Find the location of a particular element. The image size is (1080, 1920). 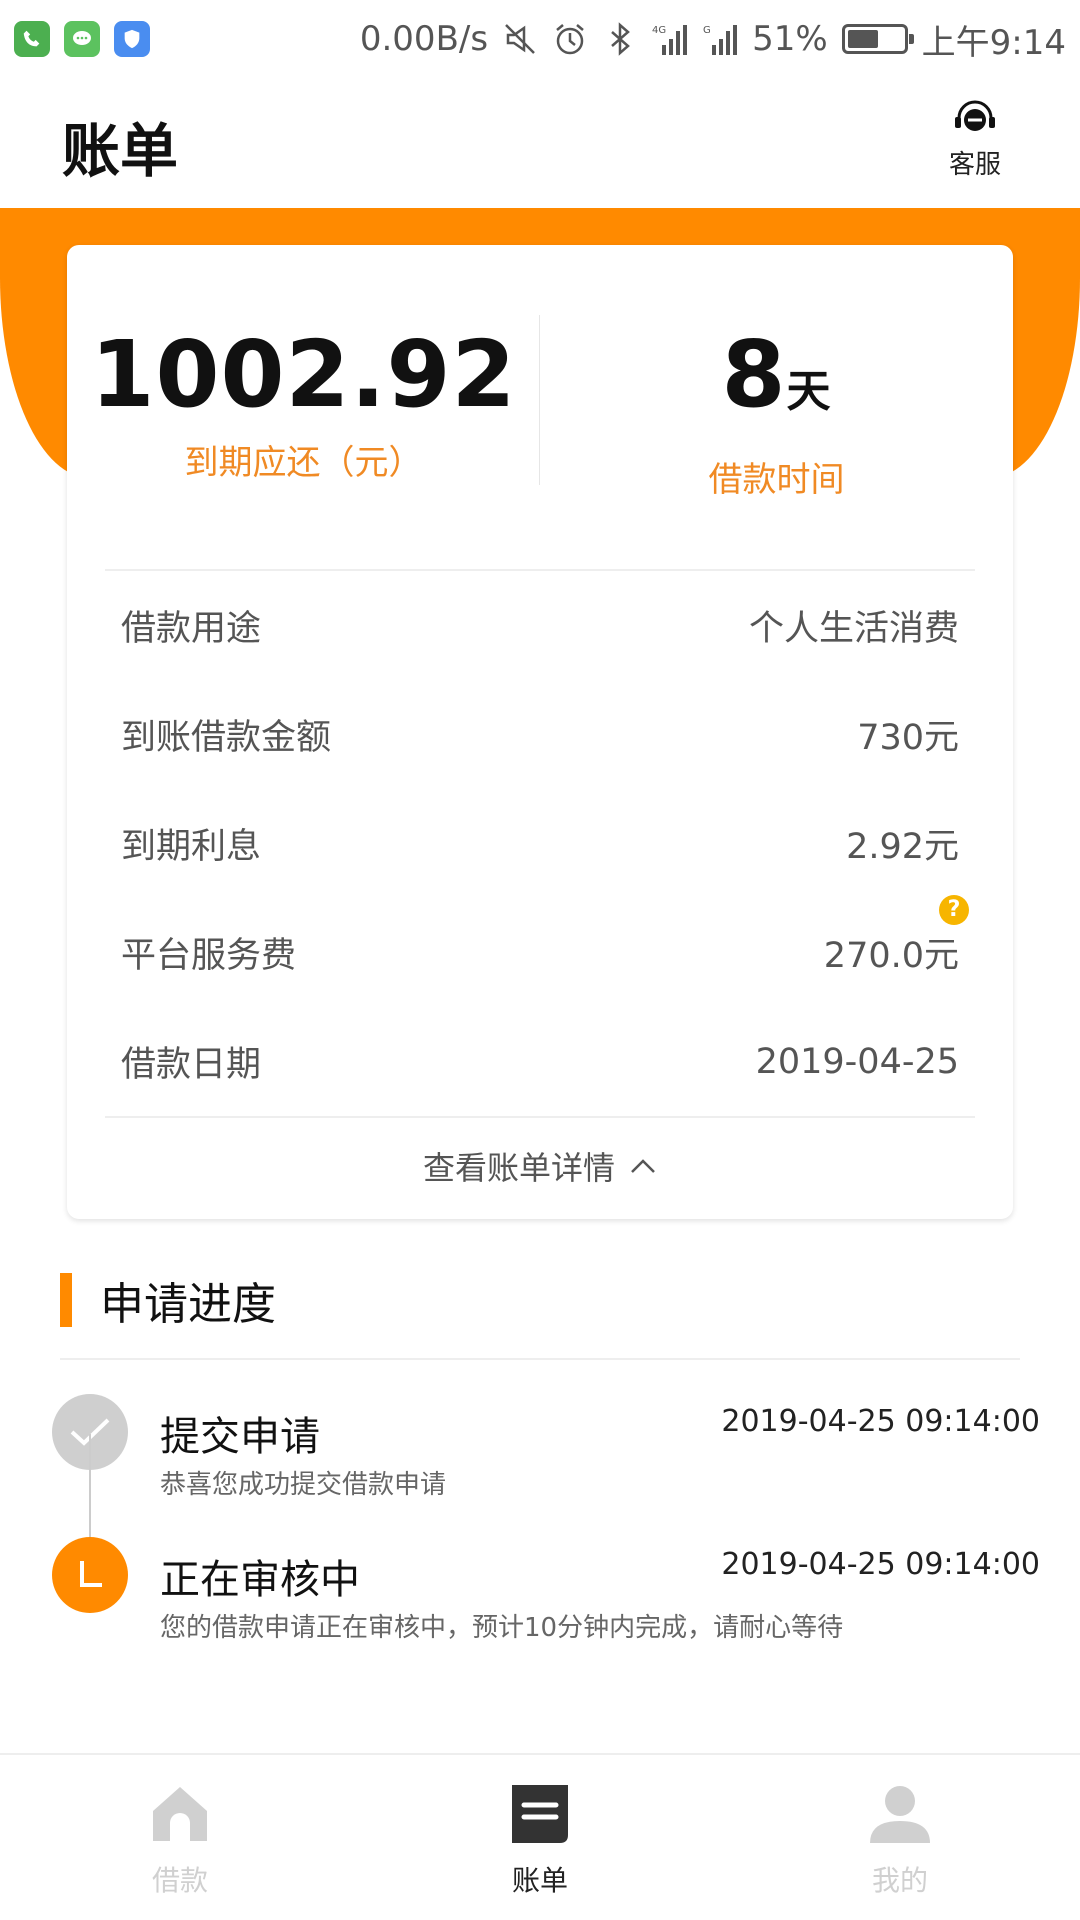

detail-label: 到账借款金额 is located at coordinates (226, 738).